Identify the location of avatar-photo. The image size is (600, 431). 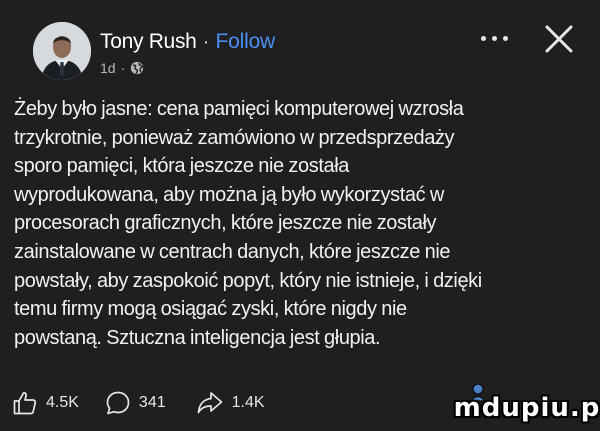
(62, 51).